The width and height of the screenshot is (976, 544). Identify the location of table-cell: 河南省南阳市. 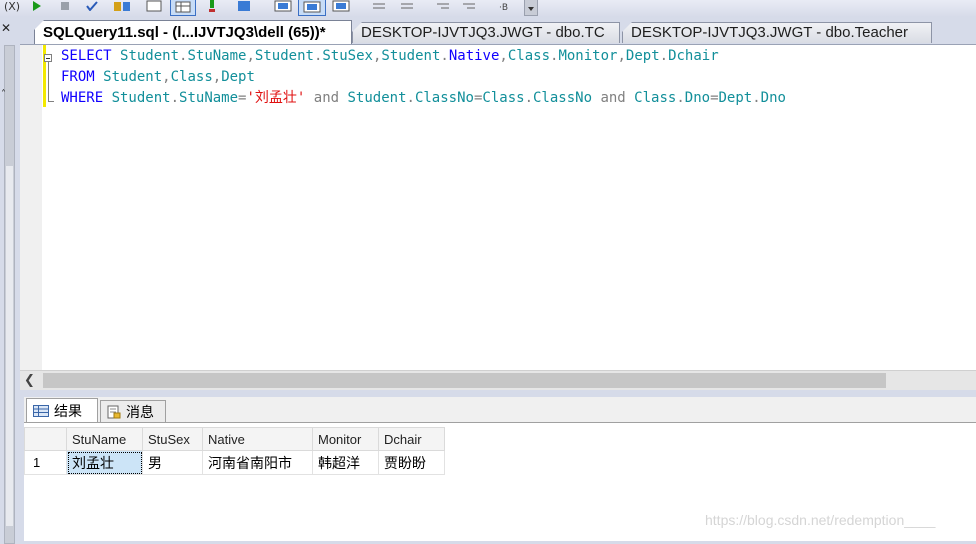
(257, 462).